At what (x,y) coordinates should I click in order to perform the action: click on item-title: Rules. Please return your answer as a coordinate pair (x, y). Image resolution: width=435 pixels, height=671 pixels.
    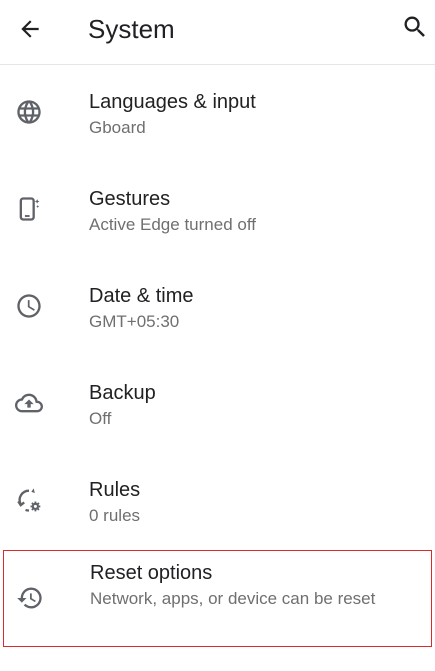
    Looking at the image, I should click on (115, 490).